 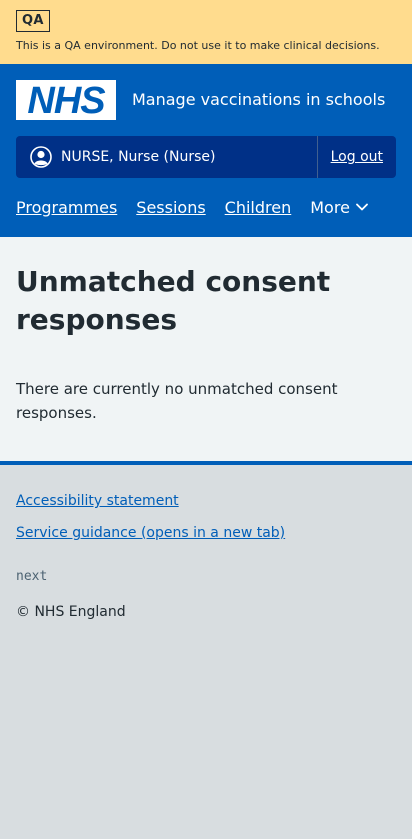 I want to click on user-circle-icon, so click(x=41, y=157).